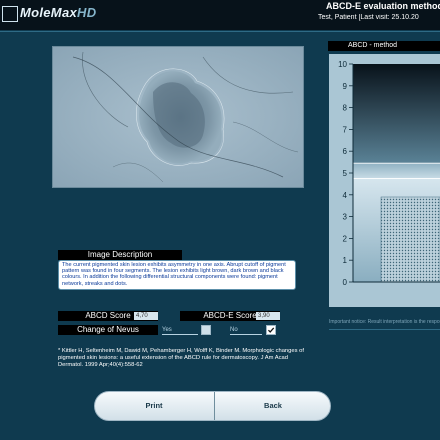 This screenshot has height=440, width=440. What do you see at coordinates (345, 108) in the screenshot?
I see `y-tick-label: 8` at bounding box center [345, 108].